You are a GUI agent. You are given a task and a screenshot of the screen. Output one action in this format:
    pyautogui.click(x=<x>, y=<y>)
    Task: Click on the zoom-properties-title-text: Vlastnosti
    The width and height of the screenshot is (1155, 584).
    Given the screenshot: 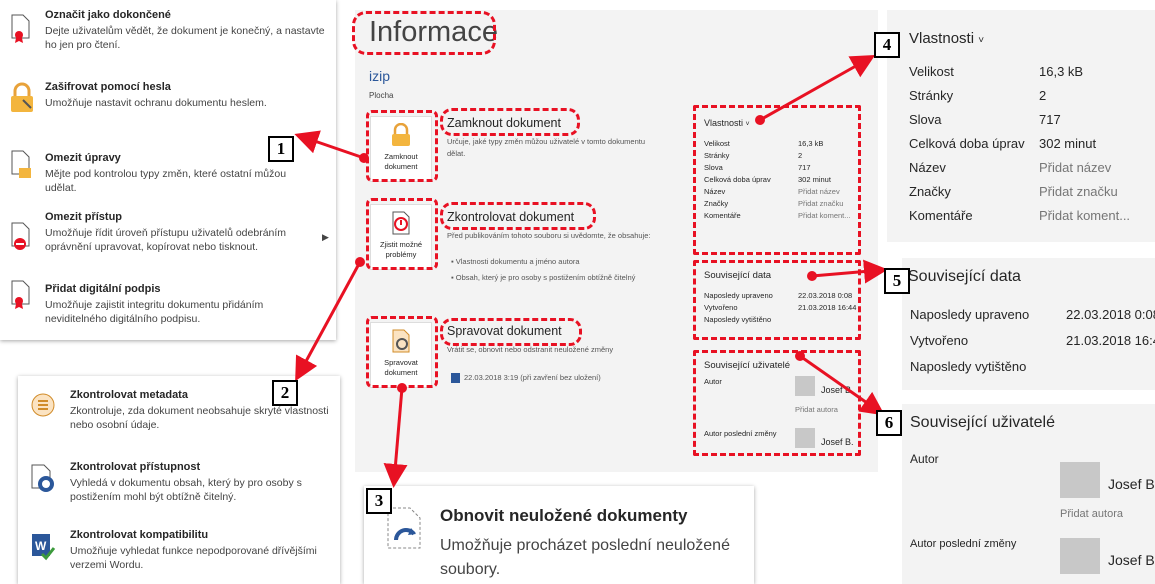 What is the action you would take?
    pyautogui.click(x=942, y=38)
    